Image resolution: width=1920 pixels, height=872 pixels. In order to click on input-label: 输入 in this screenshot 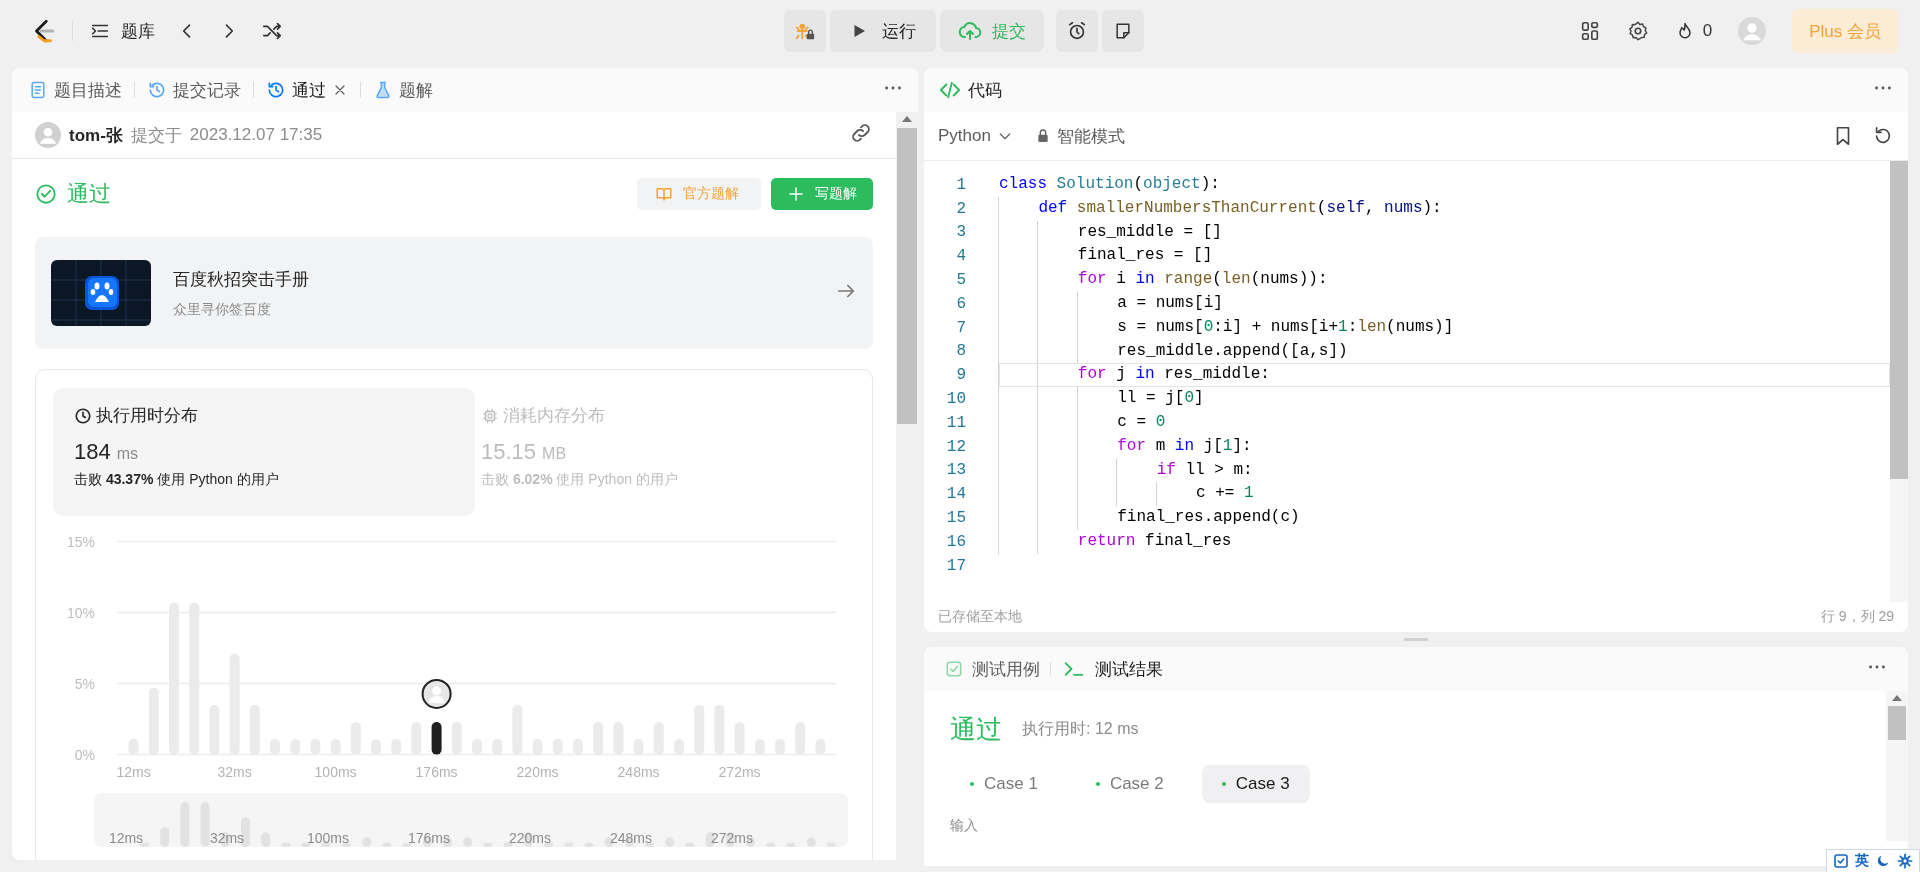, I will do `click(964, 826)`.